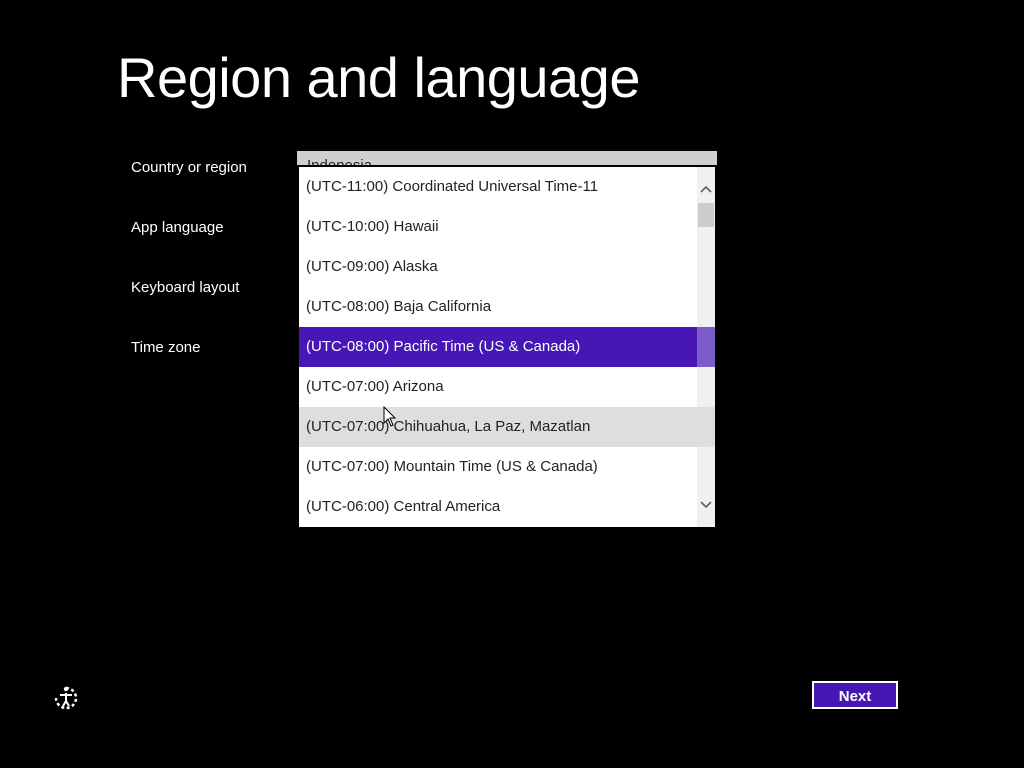 The height and width of the screenshot is (768, 1024). I want to click on time-zone-option-hovered: (UTC-07:00) Chihuahua, La Paz, Mazatlan, so click(507, 427).